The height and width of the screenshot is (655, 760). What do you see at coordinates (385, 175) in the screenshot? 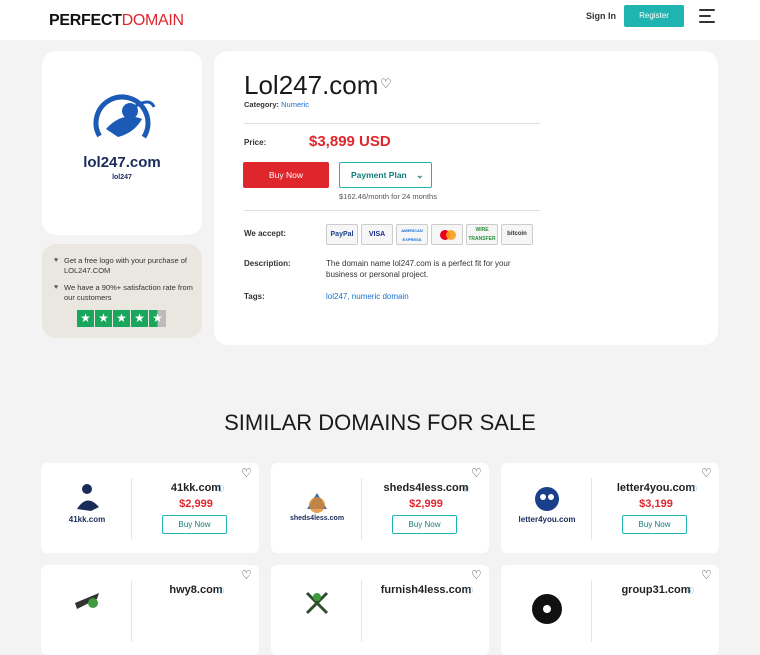
I see `payment-plan-dropdown: Payment Plan ⌄` at bounding box center [385, 175].